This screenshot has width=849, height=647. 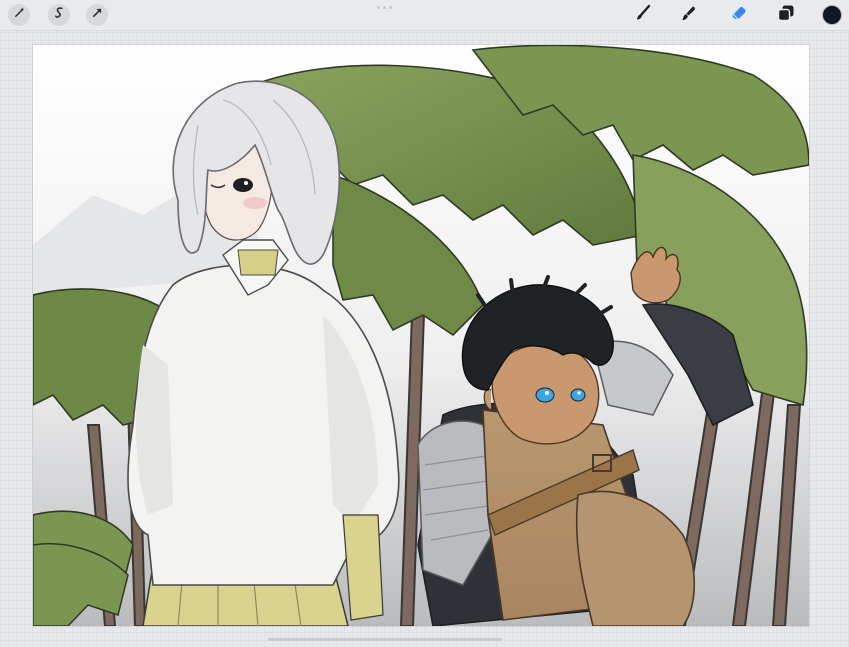 I want to click on eraser-button, so click(x=739, y=15).